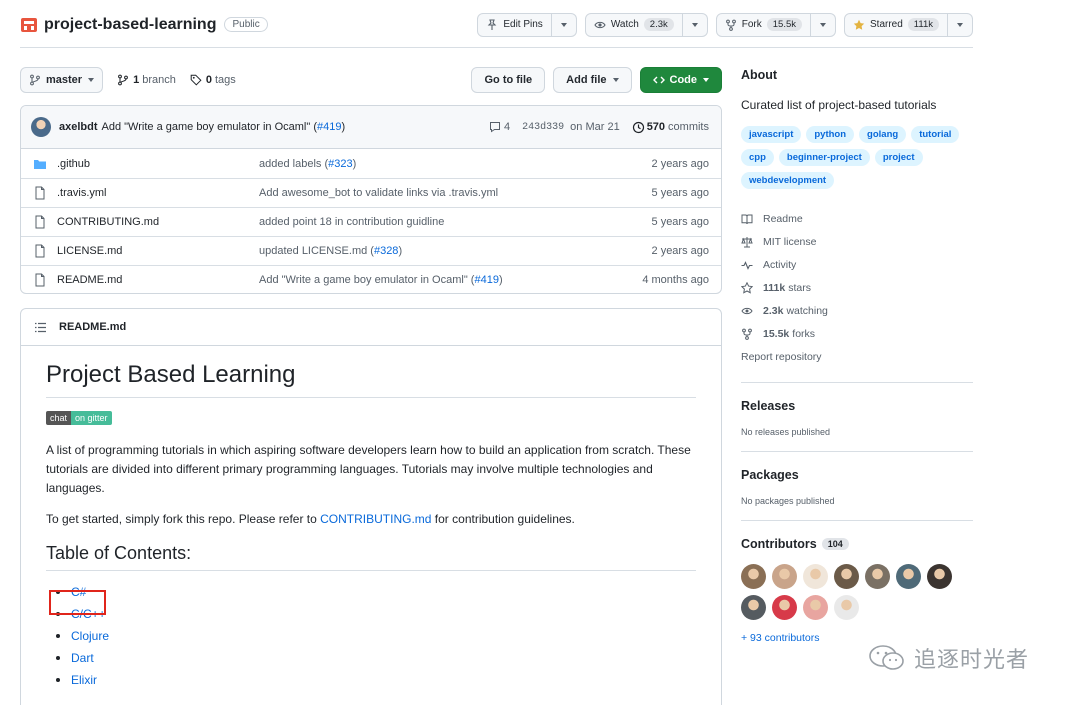 The image size is (1080, 705). Describe the element at coordinates (79, 418) in the screenshot. I see `gitter-badge: chat on gitter` at that location.